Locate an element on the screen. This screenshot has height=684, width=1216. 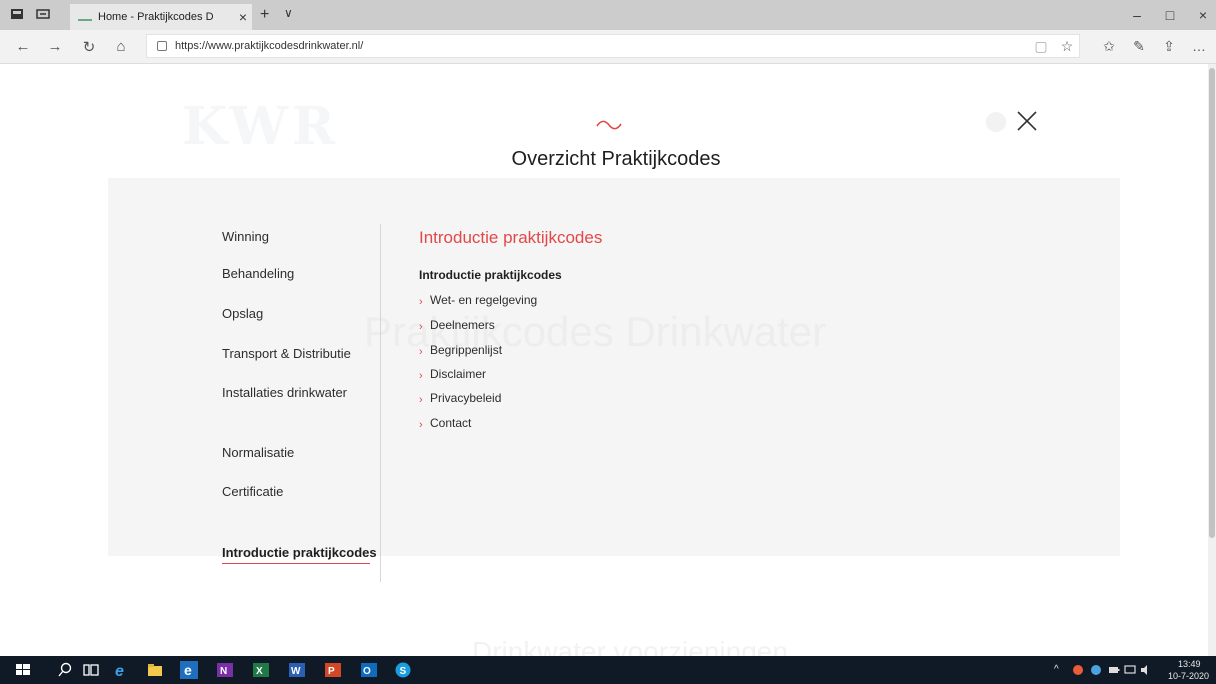
close-menu-icon is located at coordinates (1027, 121).